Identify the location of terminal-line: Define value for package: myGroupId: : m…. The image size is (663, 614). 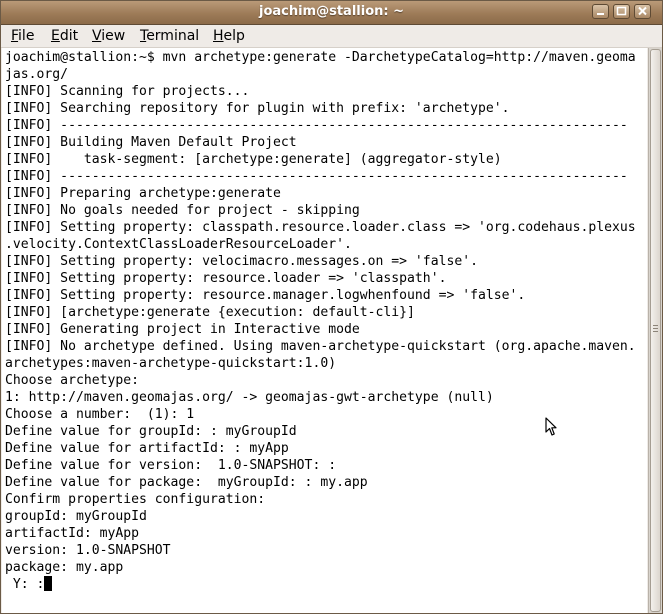
(186, 482).